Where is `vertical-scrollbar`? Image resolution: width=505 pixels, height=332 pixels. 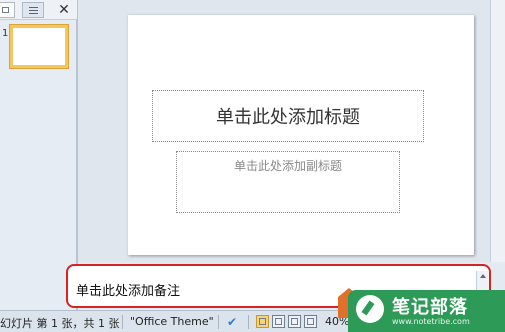 vertical-scrollbar is located at coordinates (497, 131).